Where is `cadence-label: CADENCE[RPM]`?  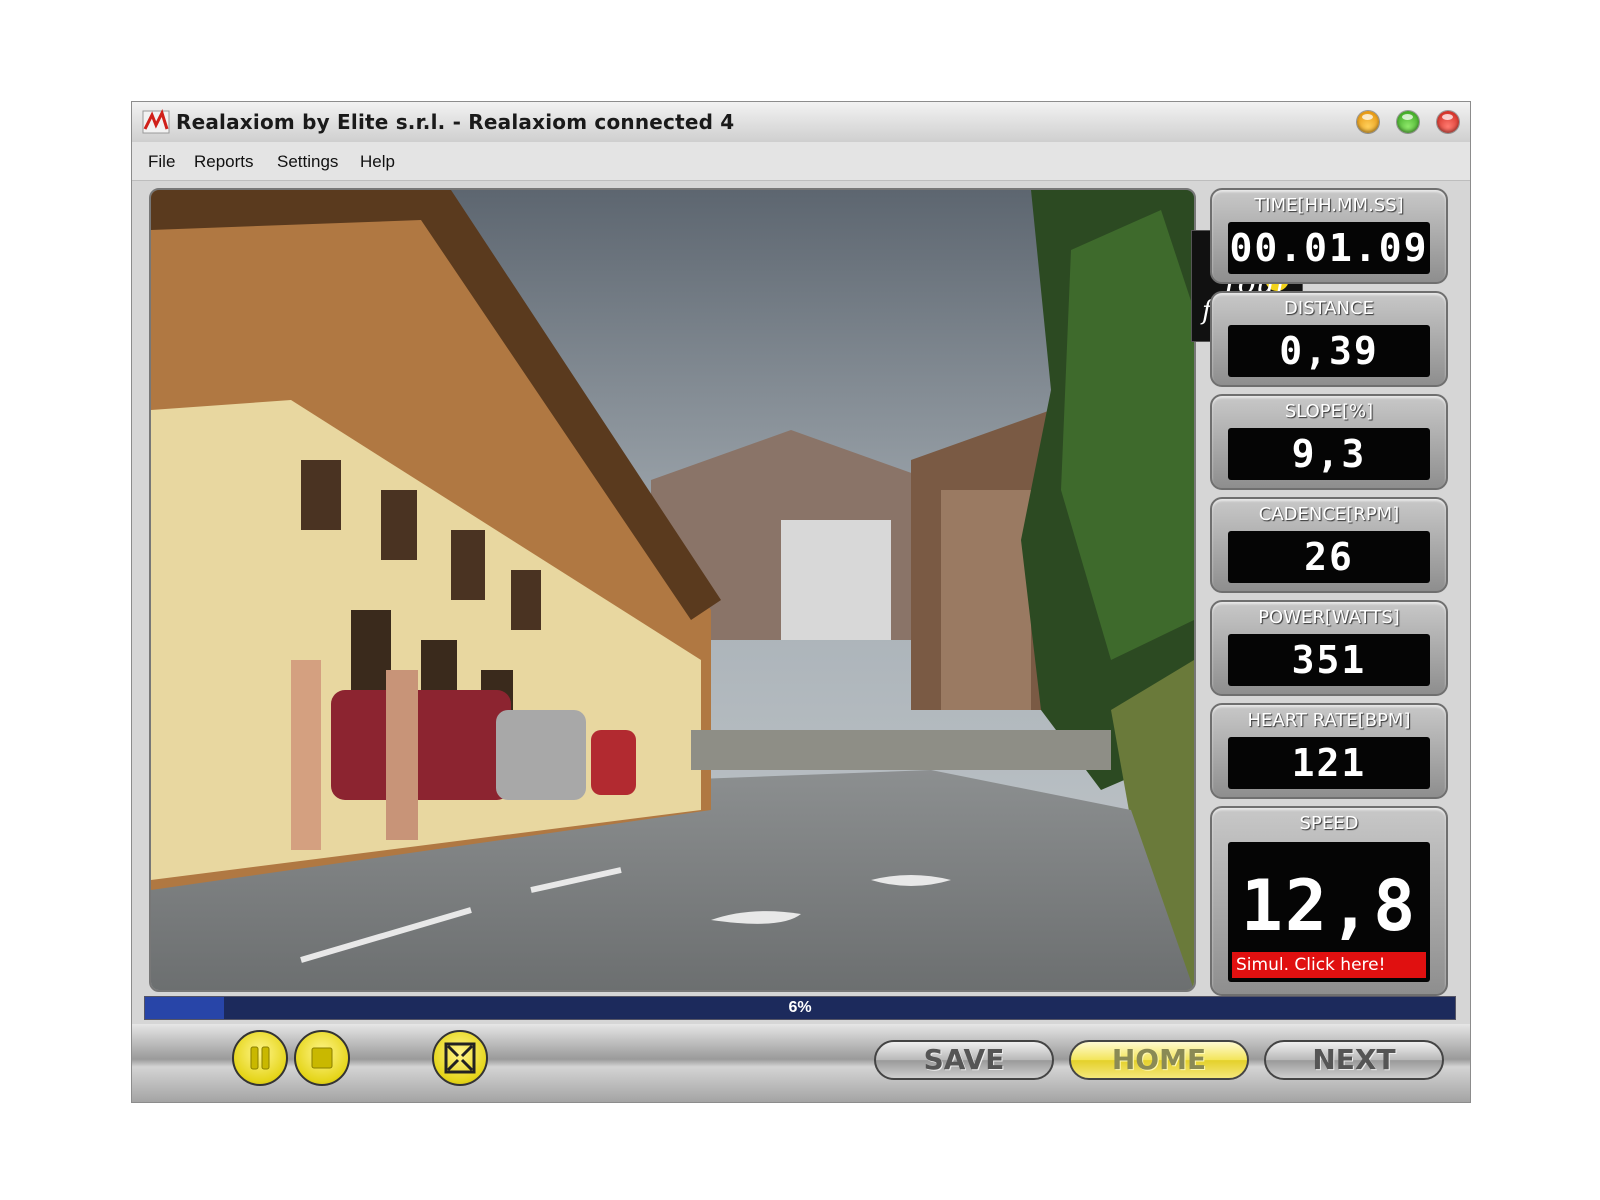
cadence-label: CADENCE[RPM] is located at coordinates (1329, 514).